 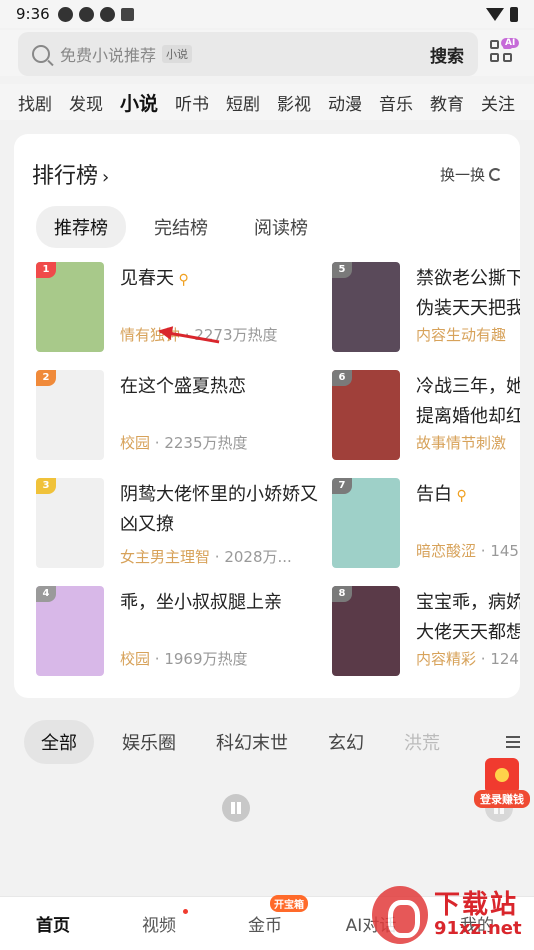 What do you see at coordinates (59, 742) in the screenshot?
I see `genre-tab-all: 全部` at bounding box center [59, 742].